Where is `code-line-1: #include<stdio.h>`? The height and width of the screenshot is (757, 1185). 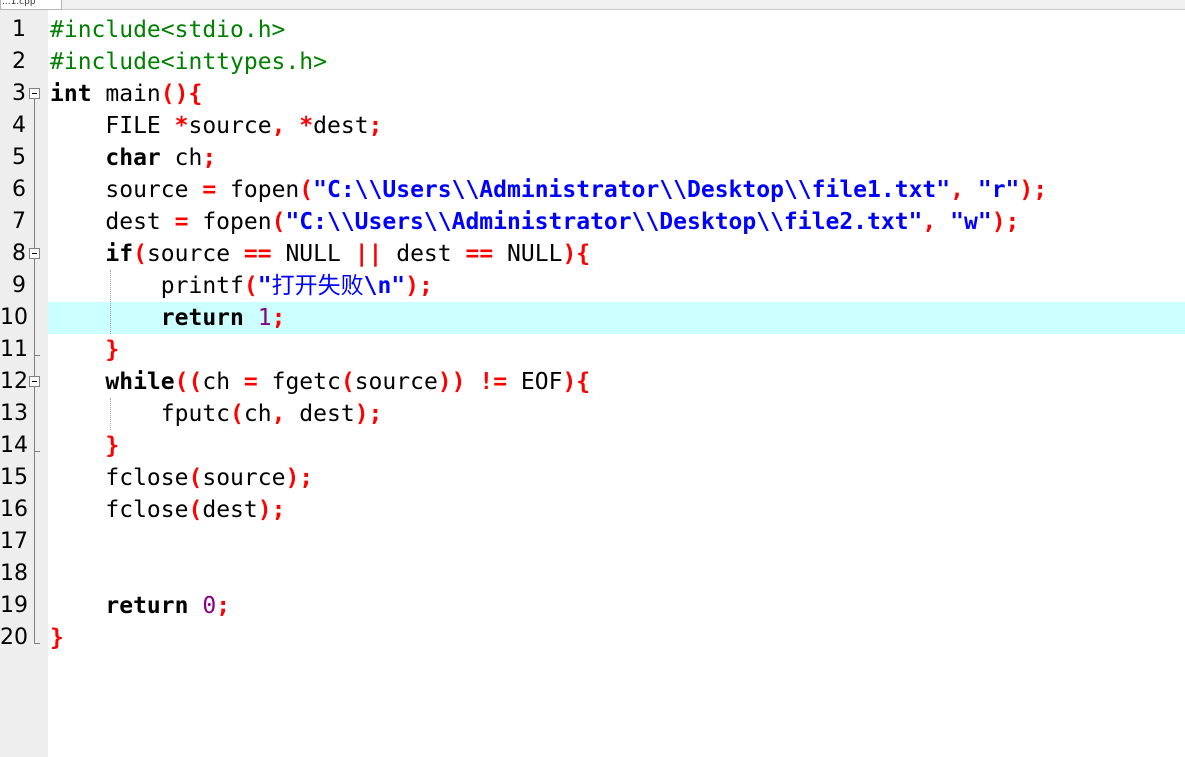 code-line-1: #include<stdio.h> is located at coordinates (167, 30).